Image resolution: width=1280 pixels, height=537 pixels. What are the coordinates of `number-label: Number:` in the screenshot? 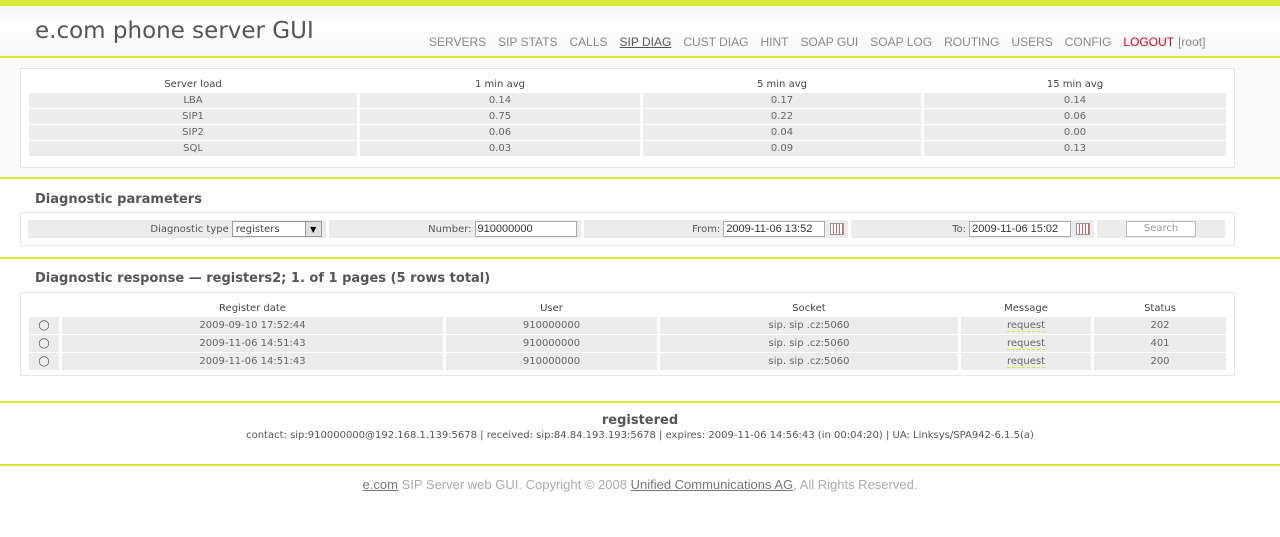 It's located at (450, 229).